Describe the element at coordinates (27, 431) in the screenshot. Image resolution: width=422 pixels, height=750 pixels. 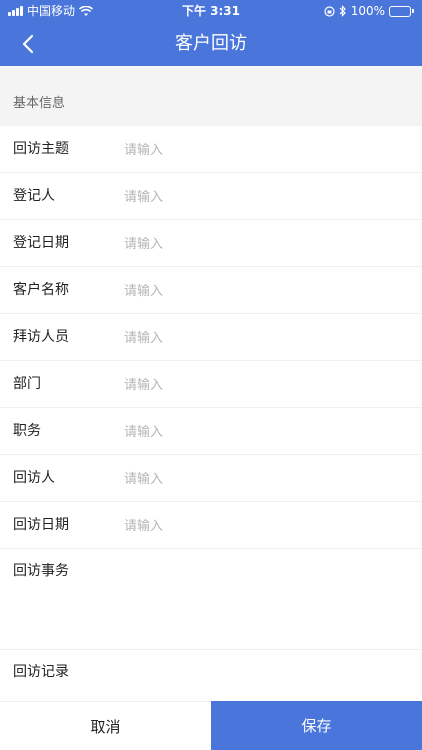
I see `field-label: 职务` at that location.